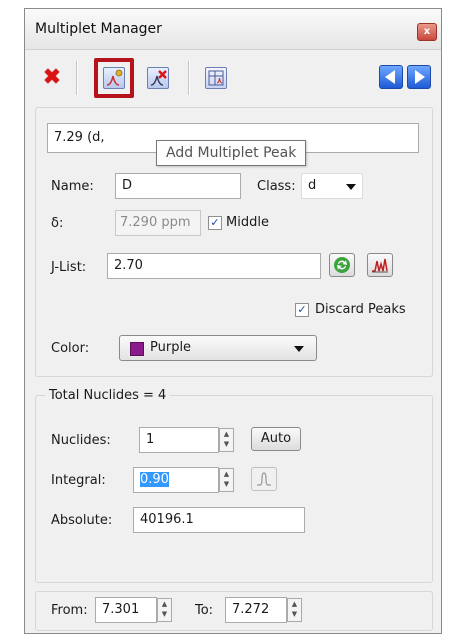 The width and height of the screenshot is (454, 641). Describe the element at coordinates (226, 440) in the screenshot. I see `nuclides-spinner: ▲ ▼` at that location.